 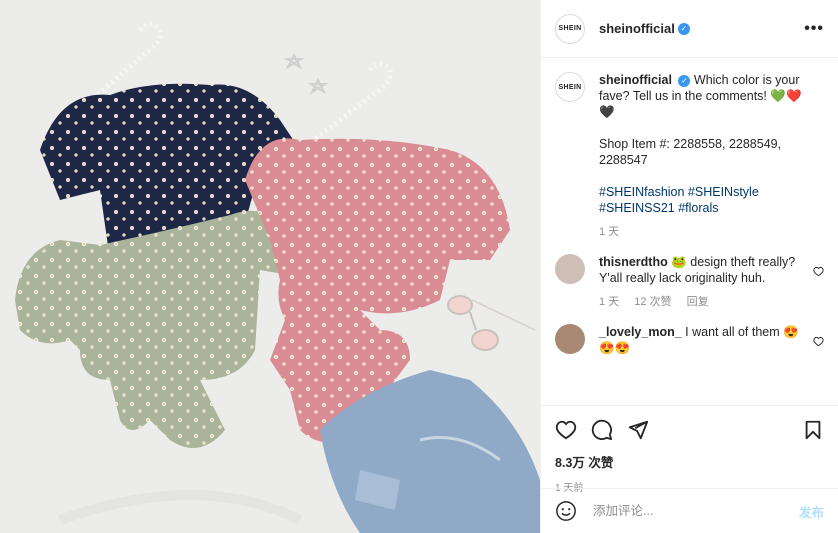 What do you see at coordinates (602, 430) in the screenshot?
I see `comment-icon` at bounding box center [602, 430].